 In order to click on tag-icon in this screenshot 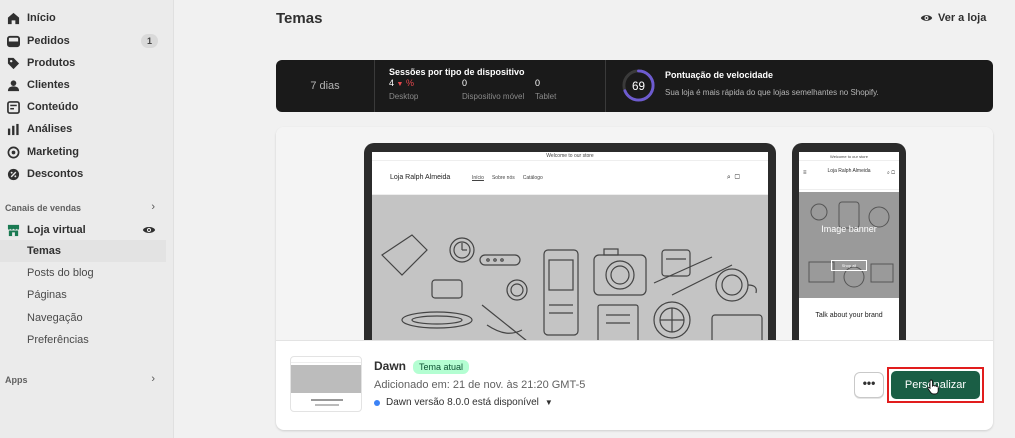, I will do `click(13, 63)`.